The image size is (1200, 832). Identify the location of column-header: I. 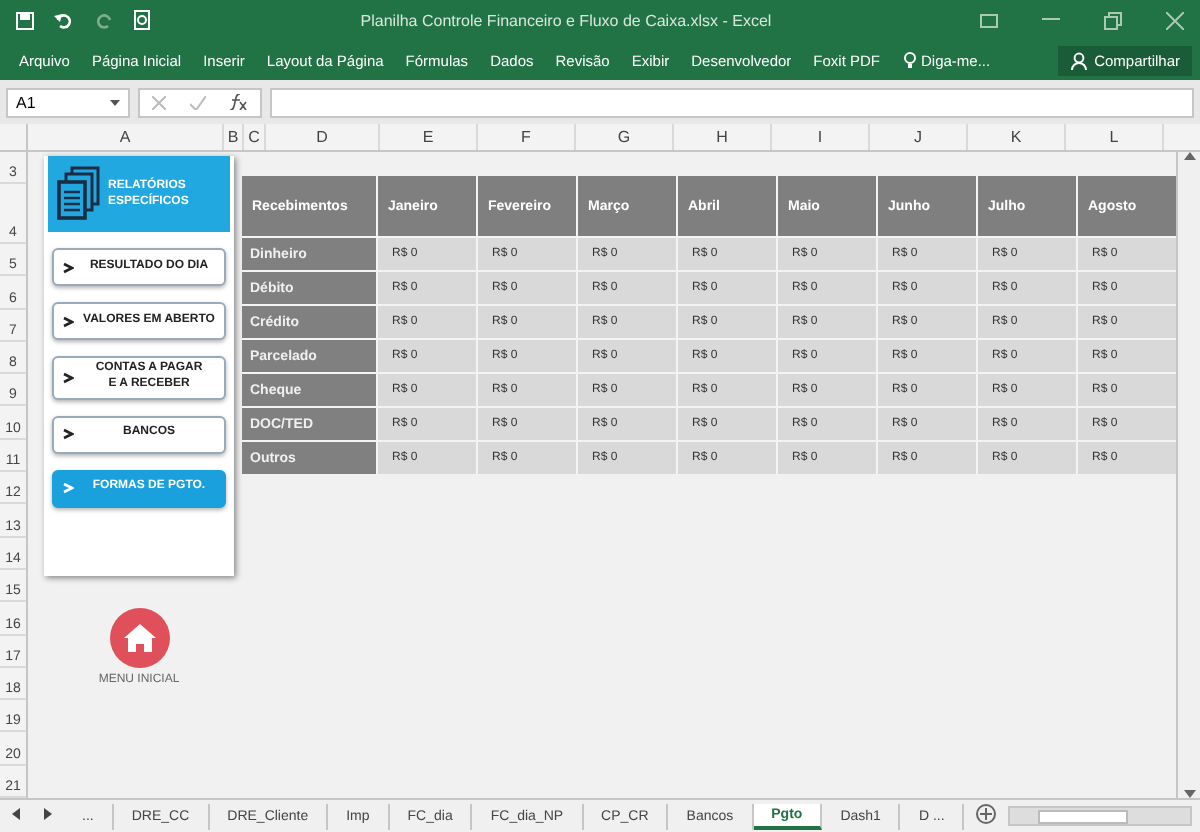
(821, 137).